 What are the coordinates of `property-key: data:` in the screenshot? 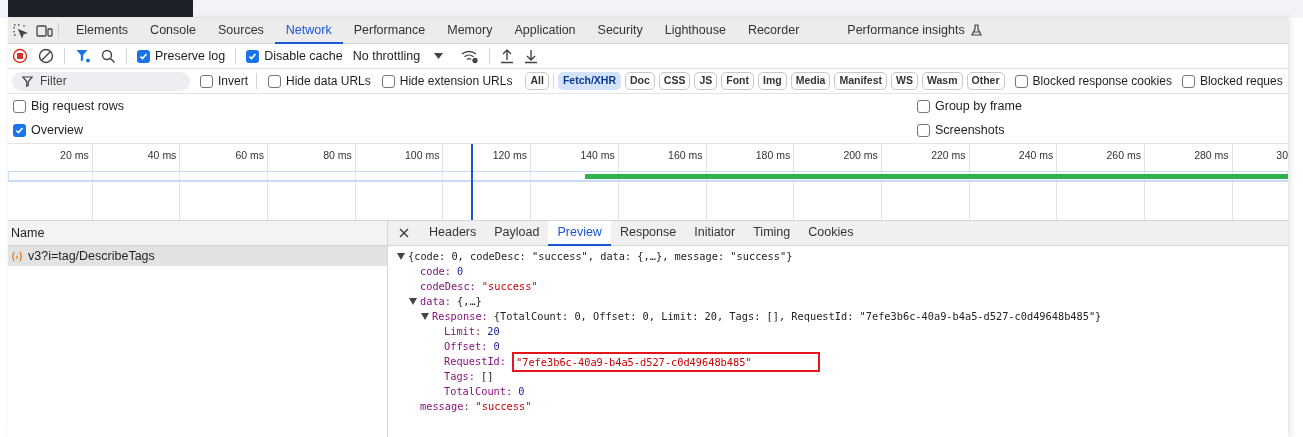 It's located at (438, 301).